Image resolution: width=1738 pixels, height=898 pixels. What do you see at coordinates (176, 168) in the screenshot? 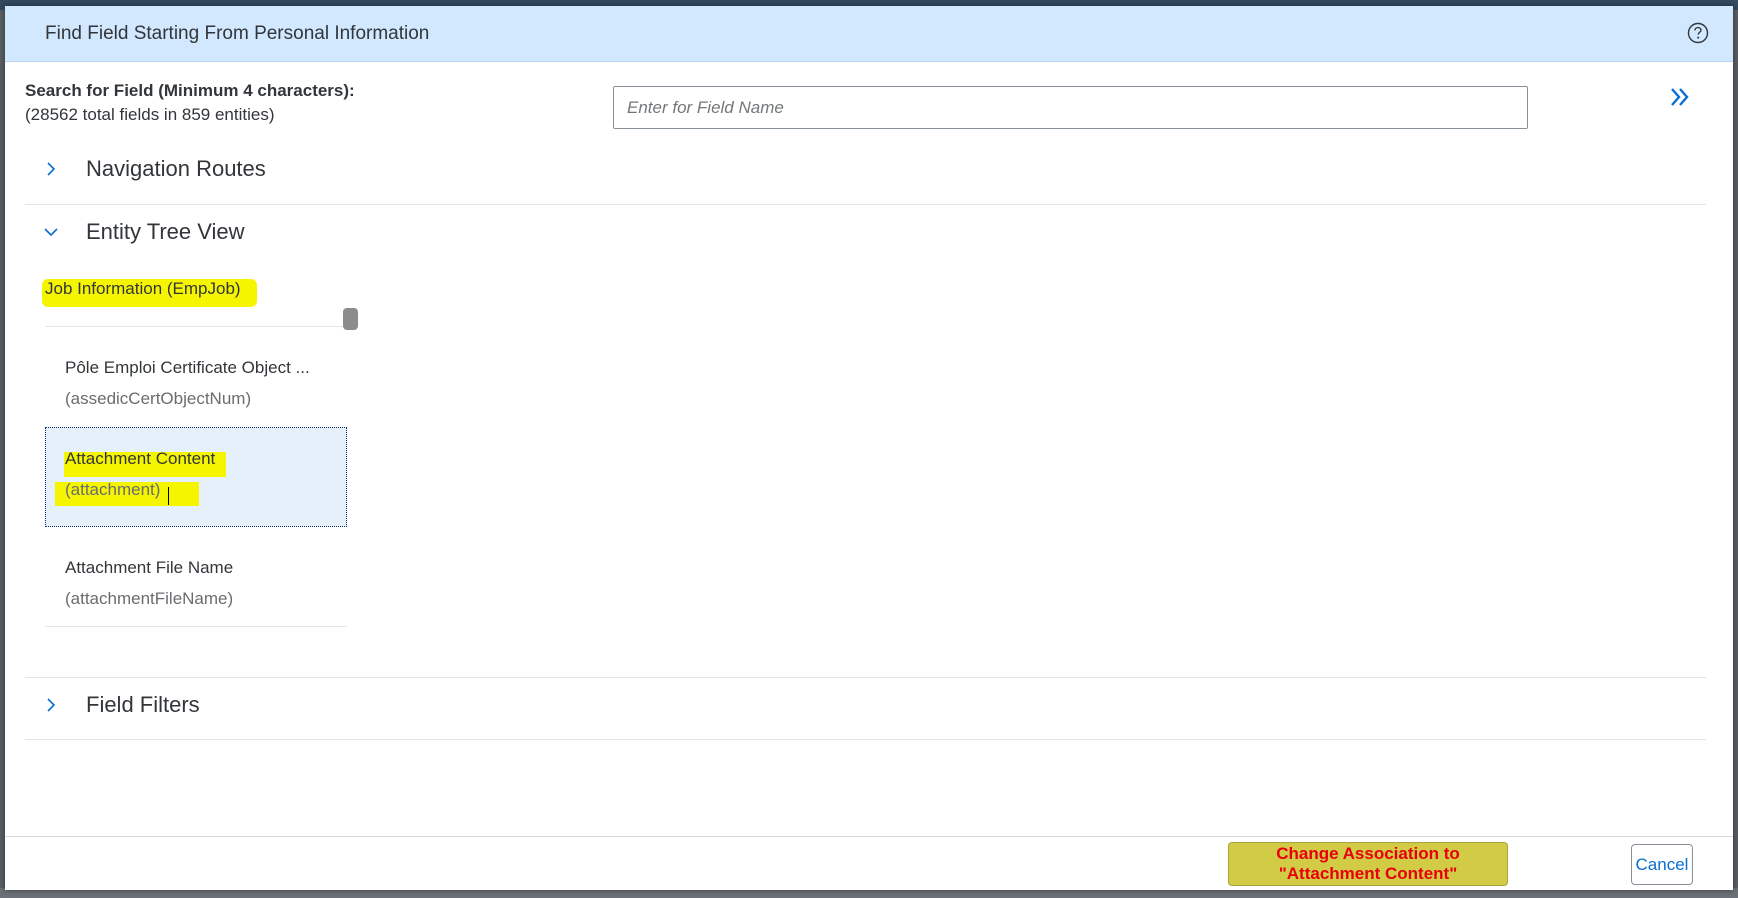
I see `panel-title: Navigation Routes` at bounding box center [176, 168].